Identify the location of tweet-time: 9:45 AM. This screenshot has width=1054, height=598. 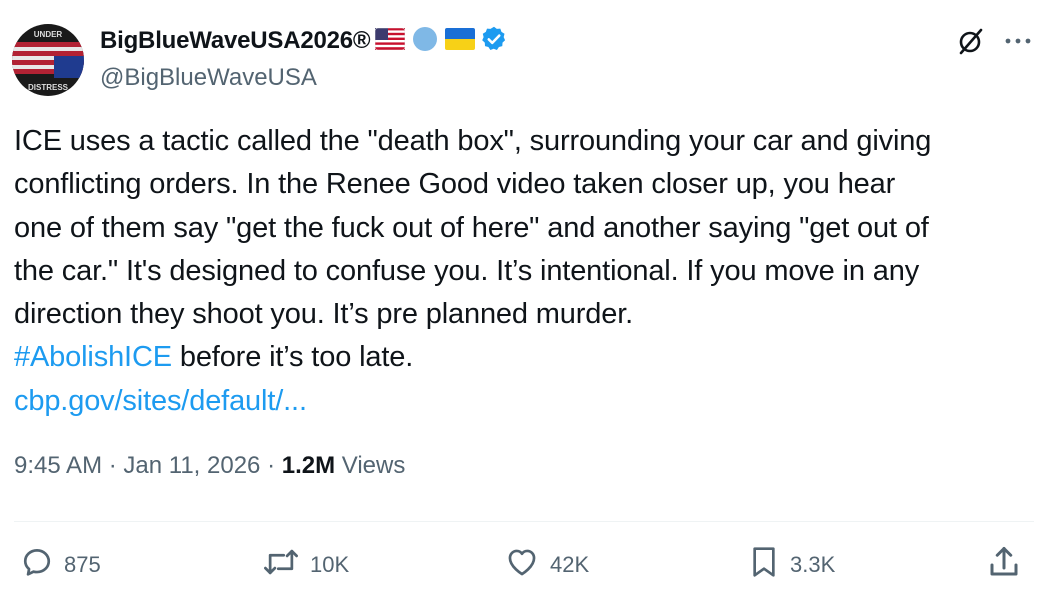
(58, 465).